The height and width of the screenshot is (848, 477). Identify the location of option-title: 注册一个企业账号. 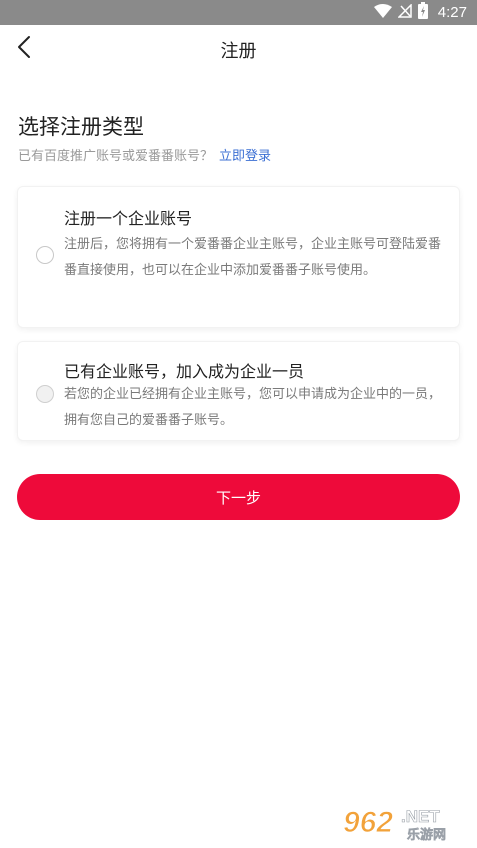
(128, 218).